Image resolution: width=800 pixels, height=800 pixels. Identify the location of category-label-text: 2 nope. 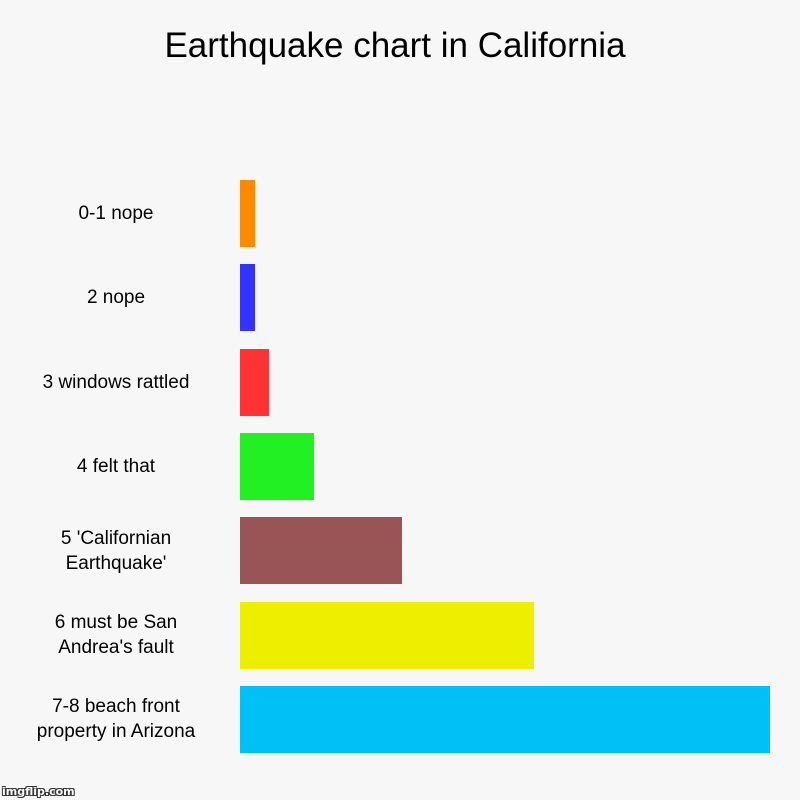
(116, 298).